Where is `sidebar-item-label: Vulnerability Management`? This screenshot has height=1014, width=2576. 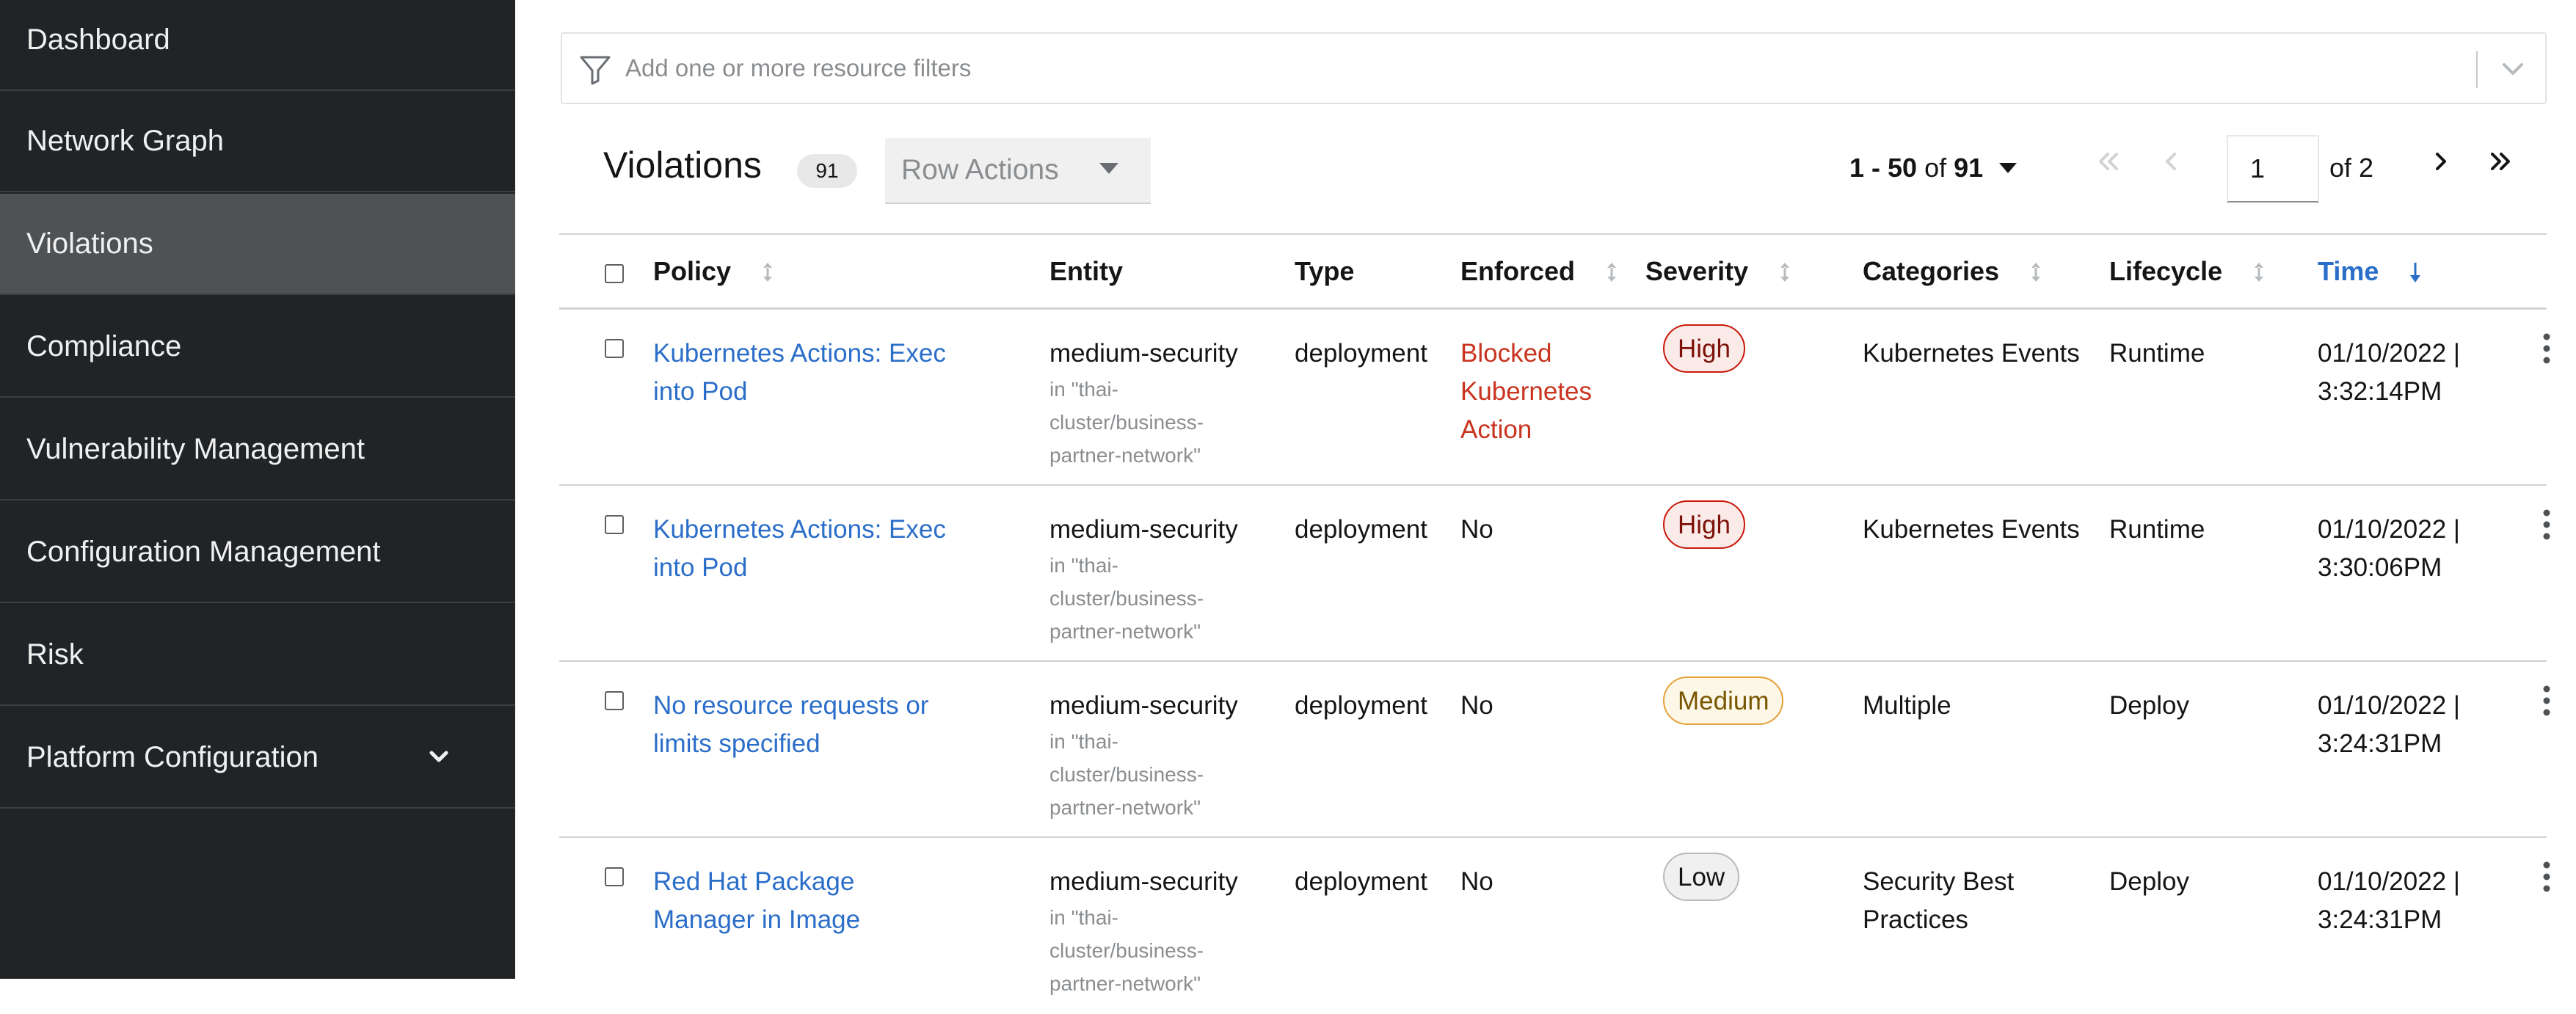 sidebar-item-label: Vulnerability Management is located at coordinates (195, 448).